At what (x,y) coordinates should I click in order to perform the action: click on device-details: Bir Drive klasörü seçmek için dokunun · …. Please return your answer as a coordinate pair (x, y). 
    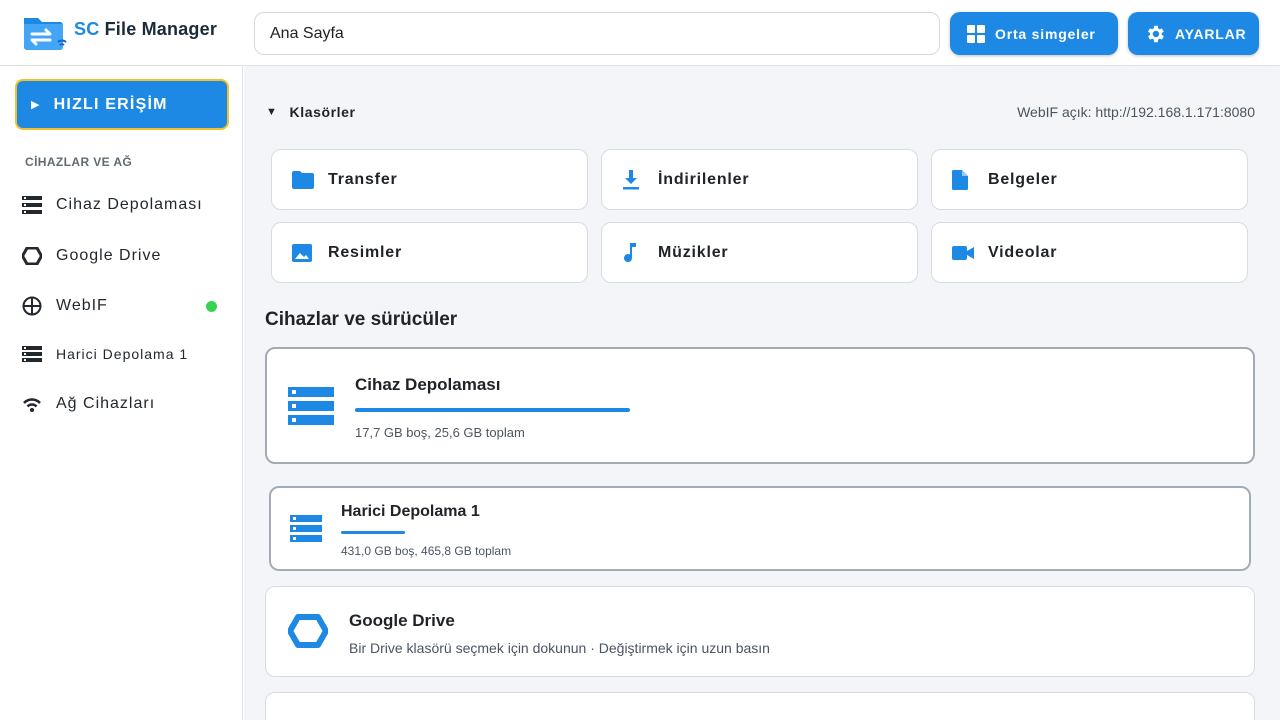
    Looking at the image, I should click on (559, 648).